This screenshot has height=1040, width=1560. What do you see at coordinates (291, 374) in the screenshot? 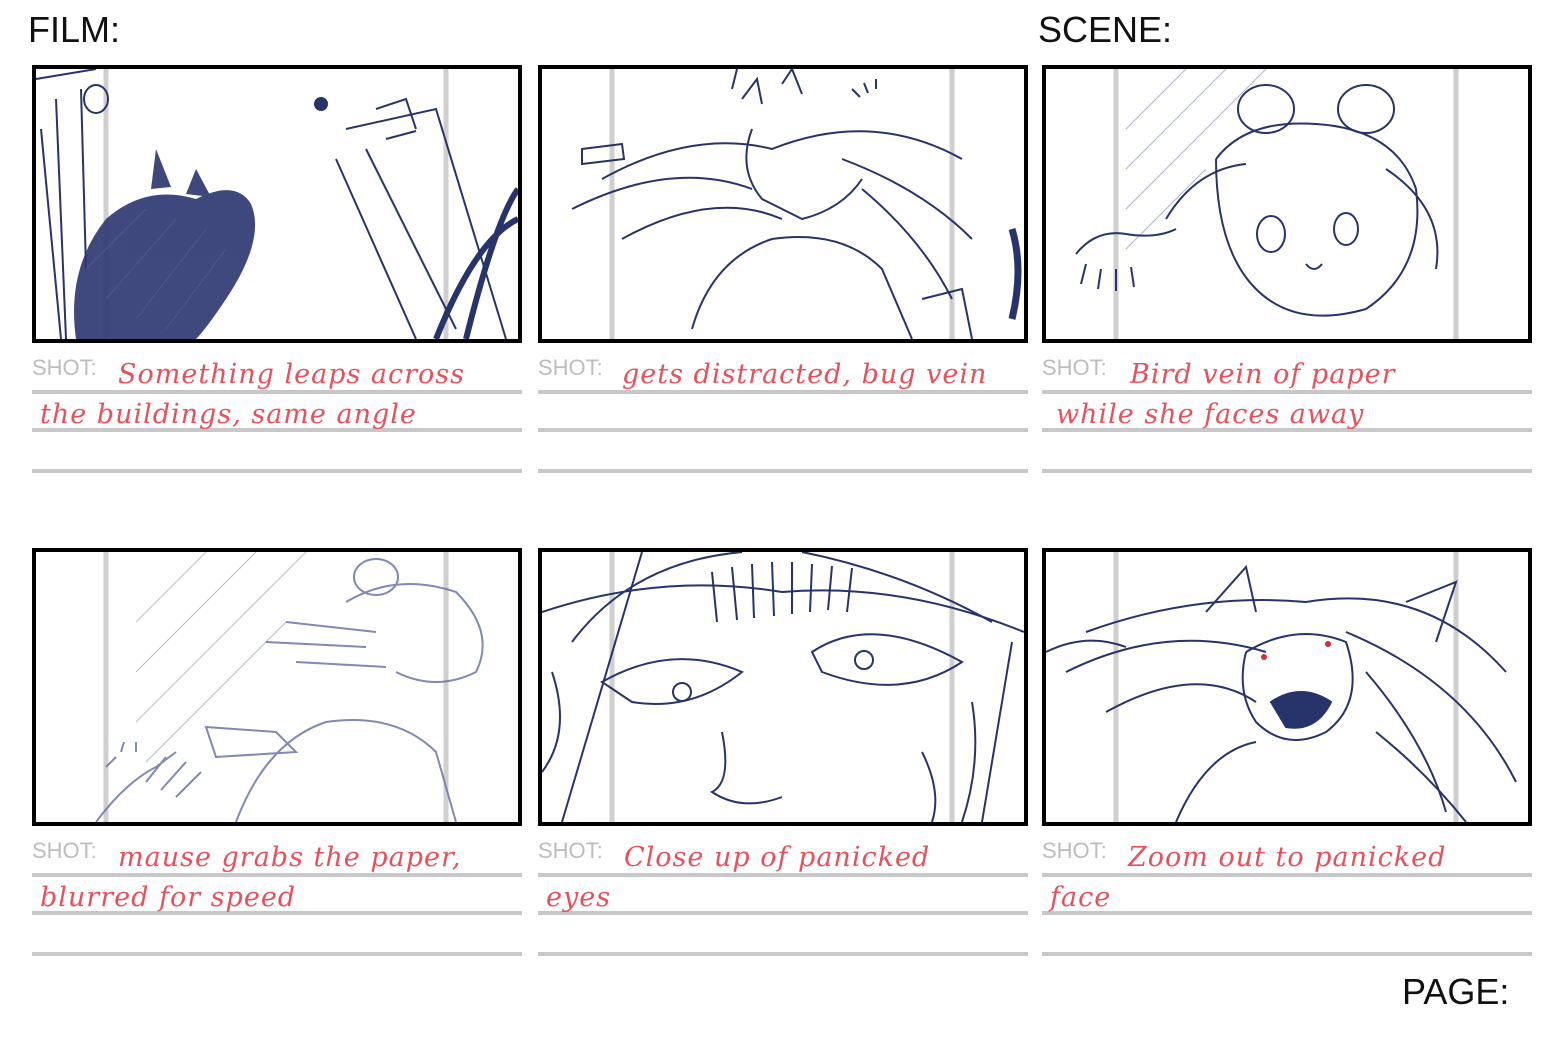
I see `shot-note-line-1: Something leaps across` at bounding box center [291, 374].